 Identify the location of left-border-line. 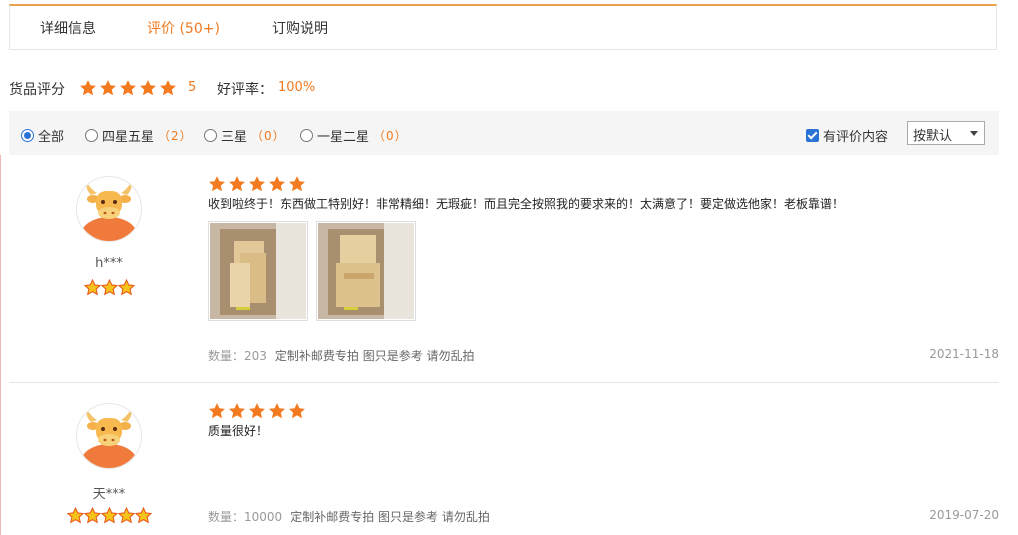
(0, 345).